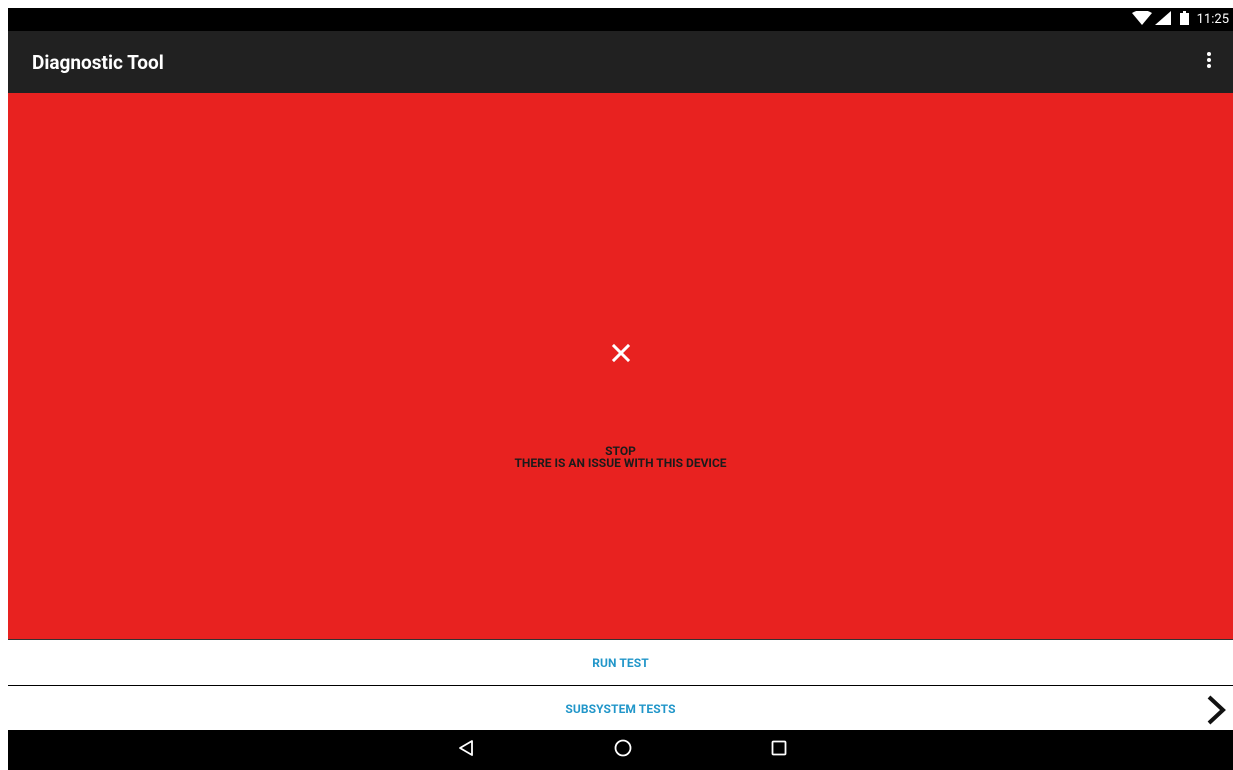 The width and height of the screenshot is (1233, 770). Describe the element at coordinates (1184, 19) in the screenshot. I see `battery-icon` at that location.